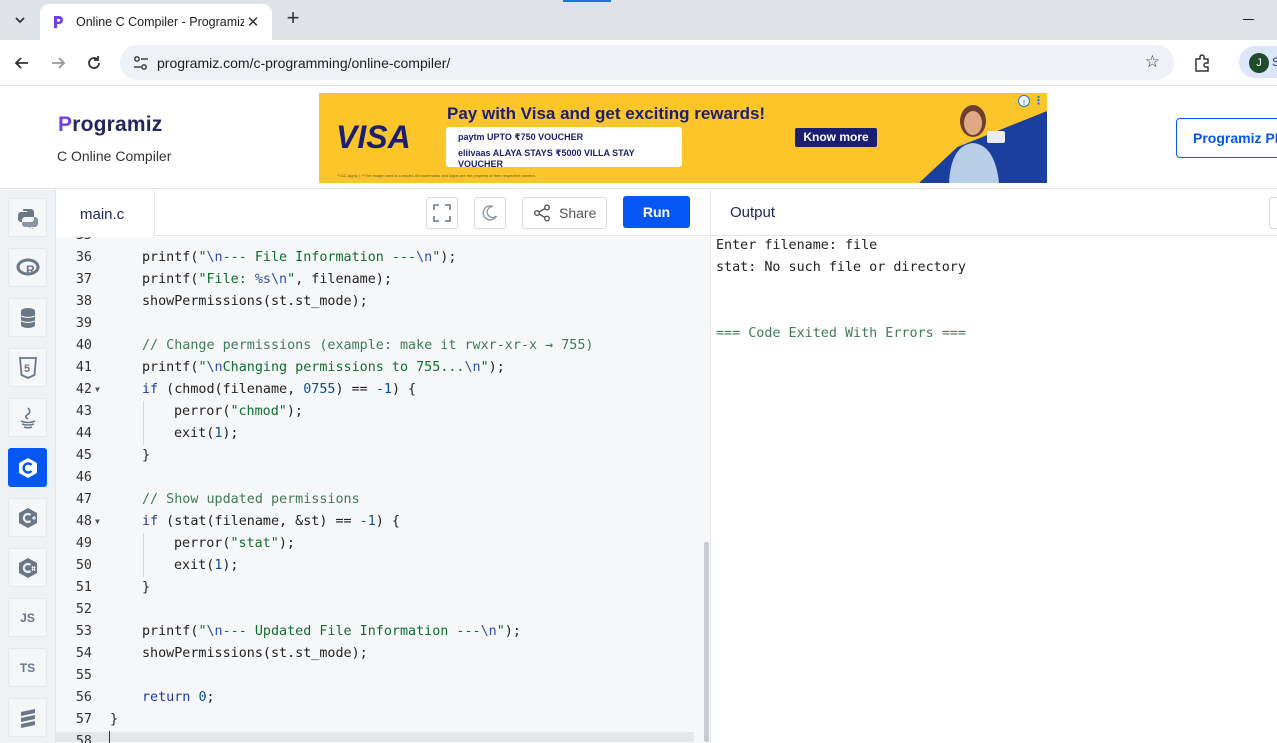 Image resolution: width=1277 pixels, height=743 pixels. What do you see at coordinates (383, 213) in the screenshot?
I see `editor-header: main.c Share Run` at bounding box center [383, 213].